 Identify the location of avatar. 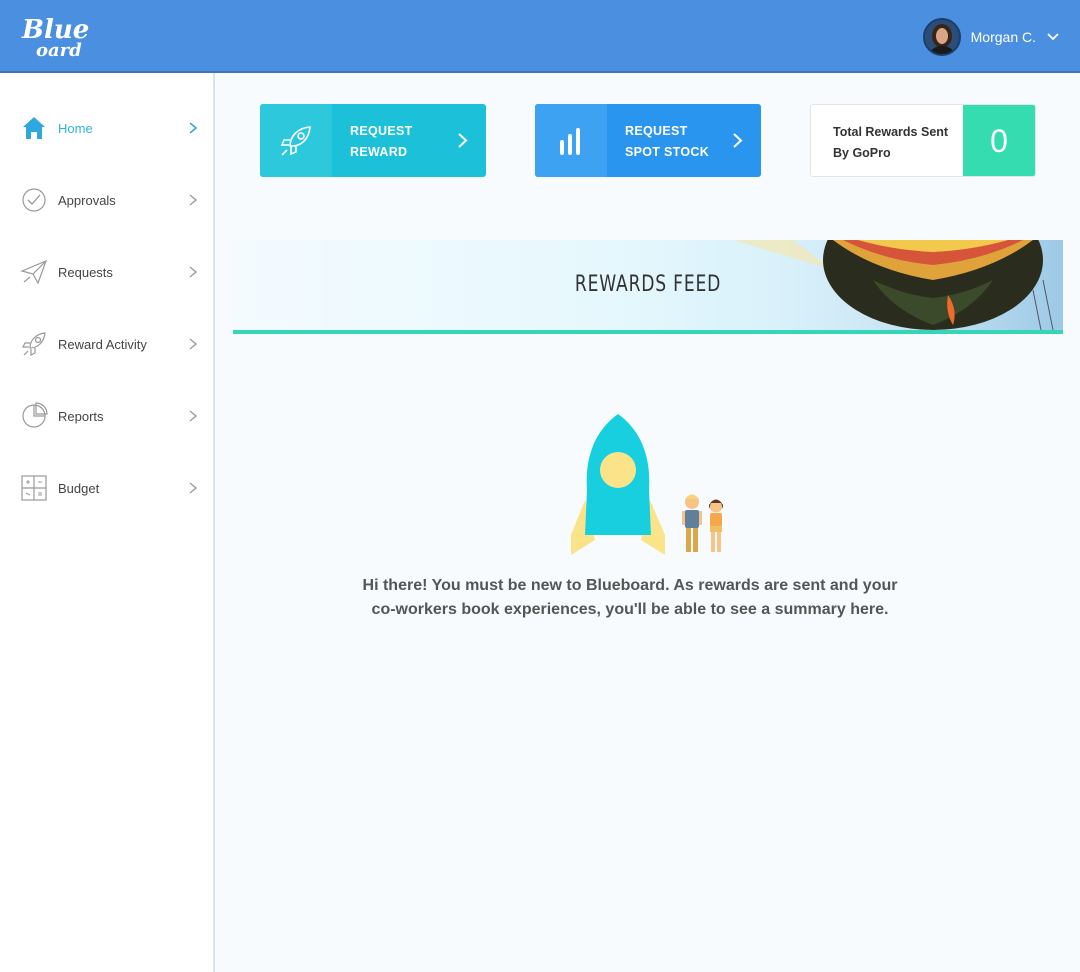
(941, 37).